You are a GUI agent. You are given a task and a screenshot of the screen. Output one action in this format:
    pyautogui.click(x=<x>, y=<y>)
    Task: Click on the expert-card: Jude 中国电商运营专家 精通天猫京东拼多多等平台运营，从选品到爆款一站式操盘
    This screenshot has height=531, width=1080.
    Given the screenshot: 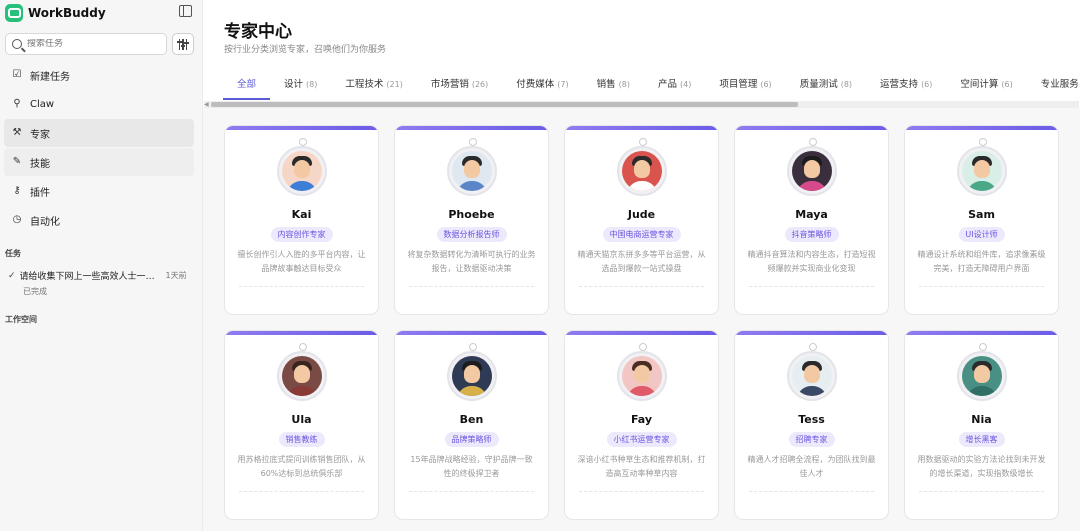 What is the action you would take?
    pyautogui.click(x=641, y=220)
    